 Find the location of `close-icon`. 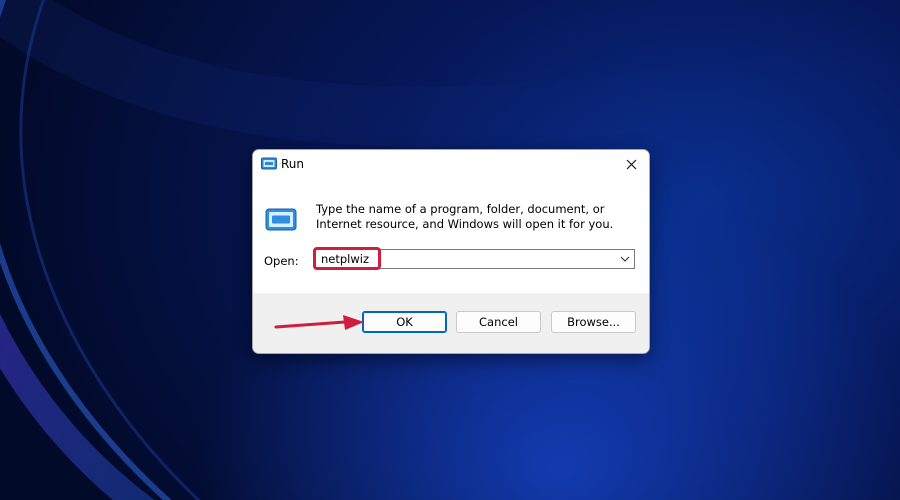

close-icon is located at coordinates (631, 164).